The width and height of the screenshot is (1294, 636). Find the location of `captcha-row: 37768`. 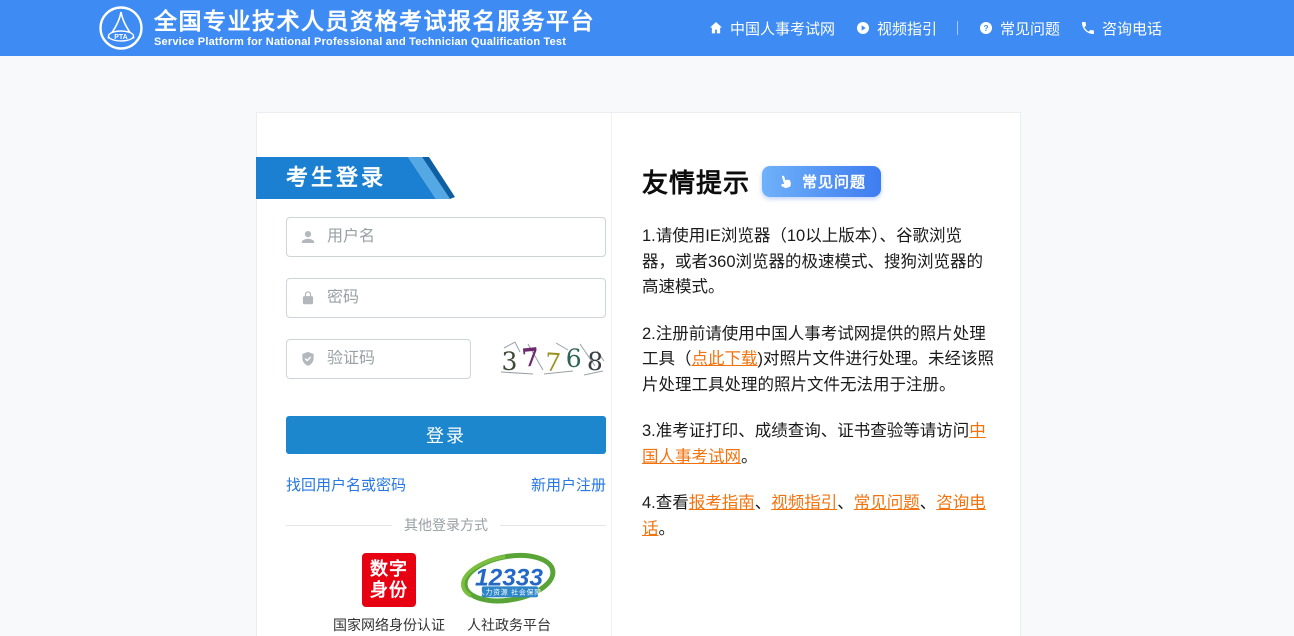

captcha-row: 37768 is located at coordinates (446, 359).